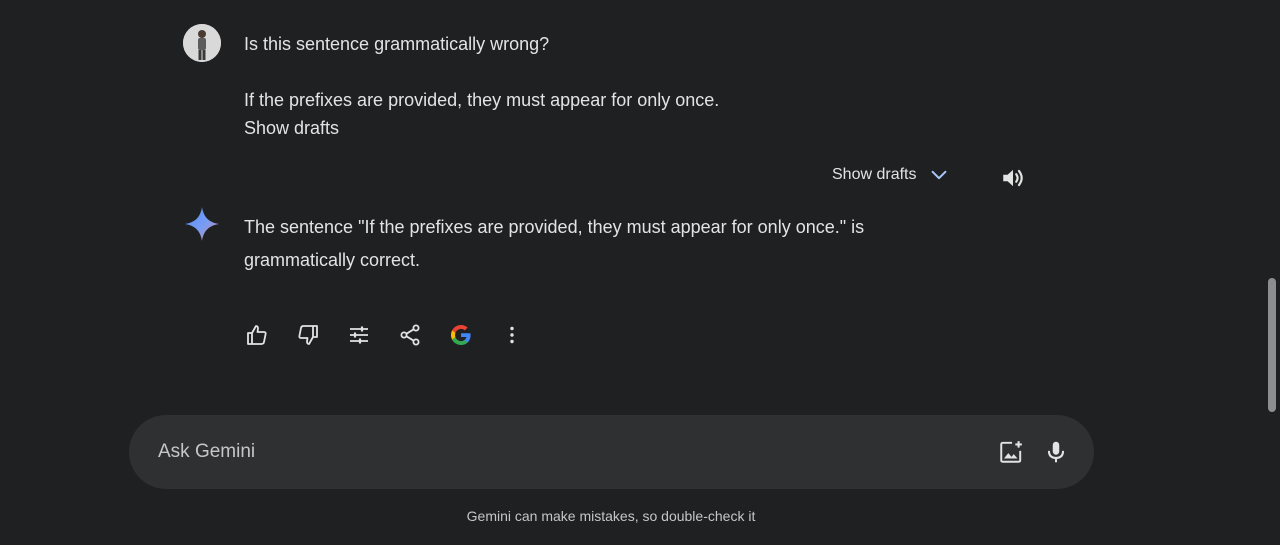  I want to click on upload-image-button, so click(1011, 452).